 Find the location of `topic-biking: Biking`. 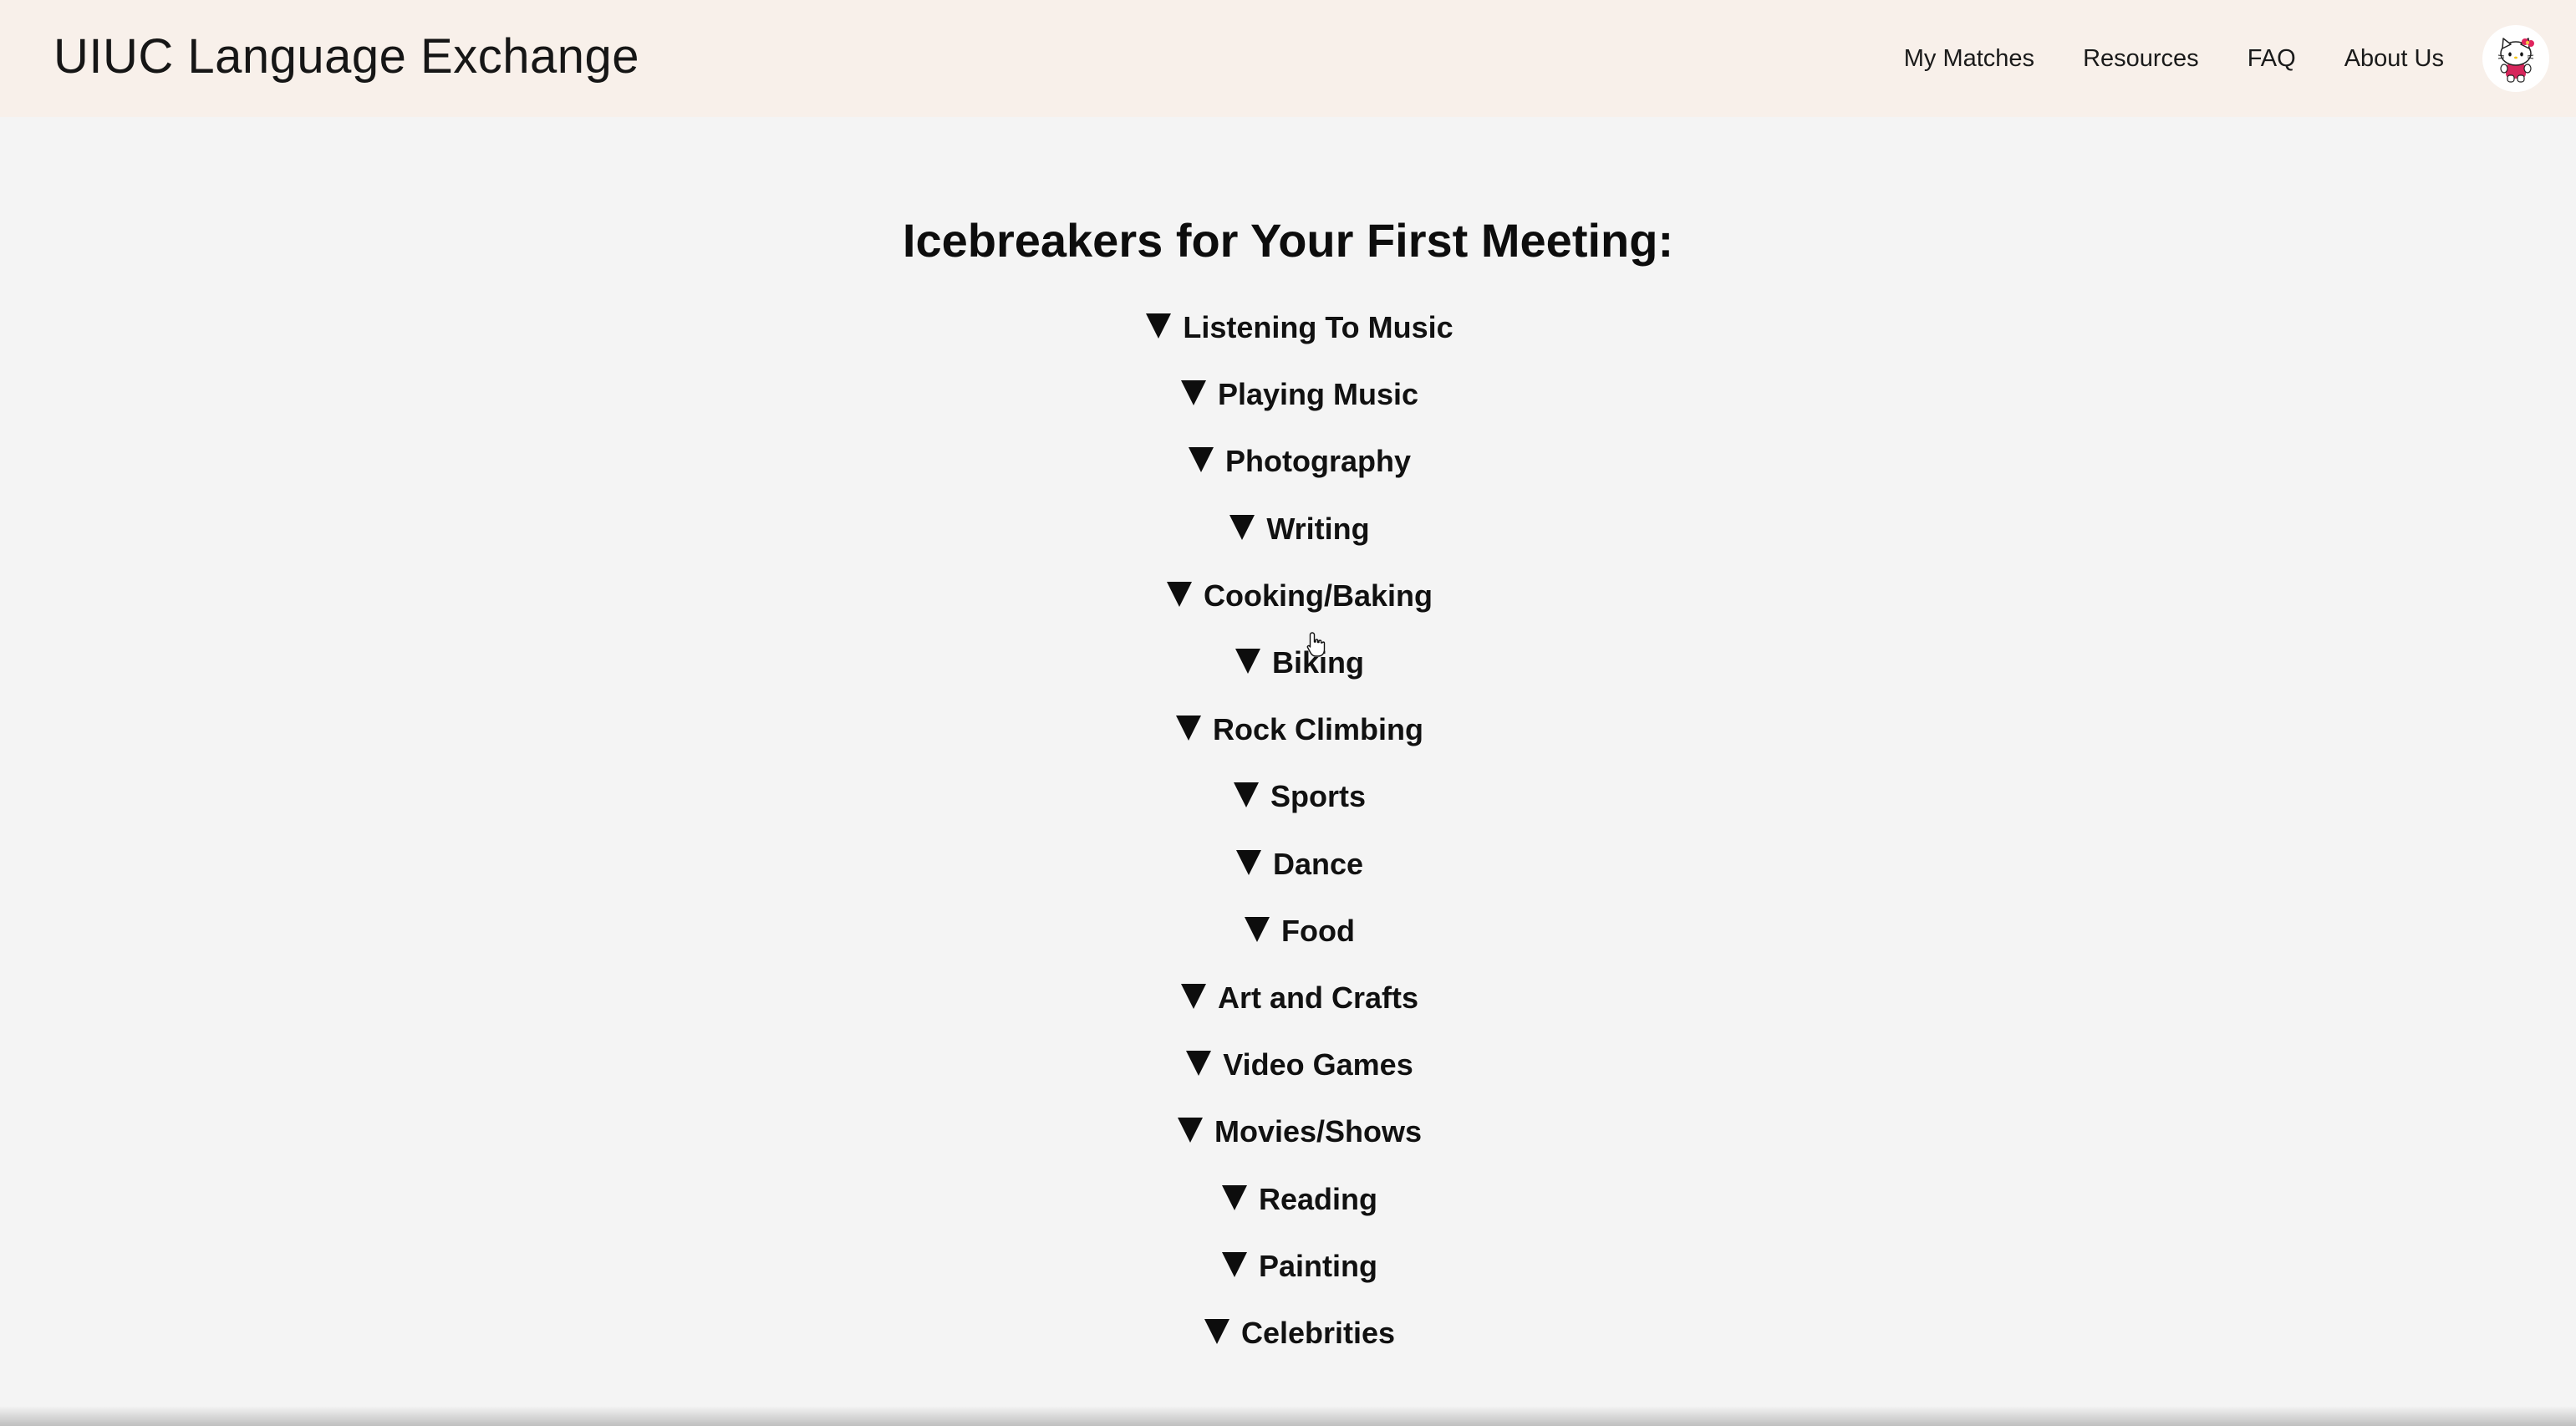

topic-biking: Biking is located at coordinates (1288, 663).